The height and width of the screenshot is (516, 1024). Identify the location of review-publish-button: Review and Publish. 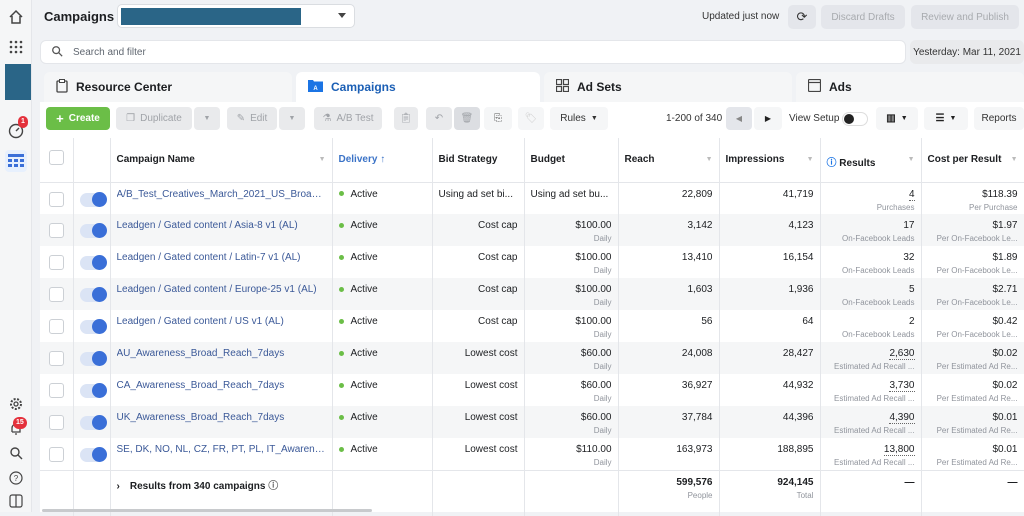
(965, 17).